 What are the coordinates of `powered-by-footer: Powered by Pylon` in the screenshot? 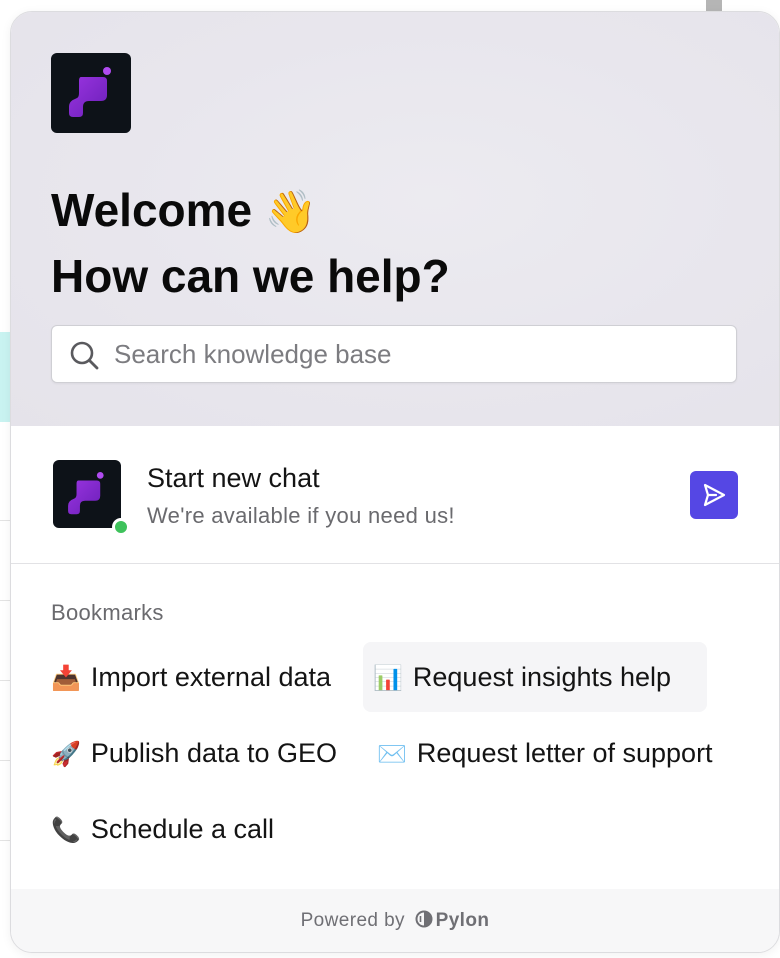 It's located at (395, 920).